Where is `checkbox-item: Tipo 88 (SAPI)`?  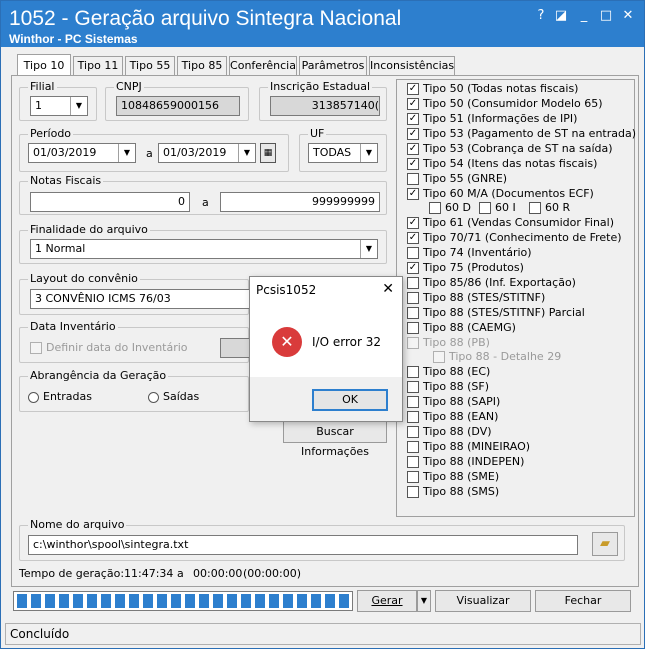
checkbox-item: Tipo 88 (SAPI) is located at coordinates (453, 402).